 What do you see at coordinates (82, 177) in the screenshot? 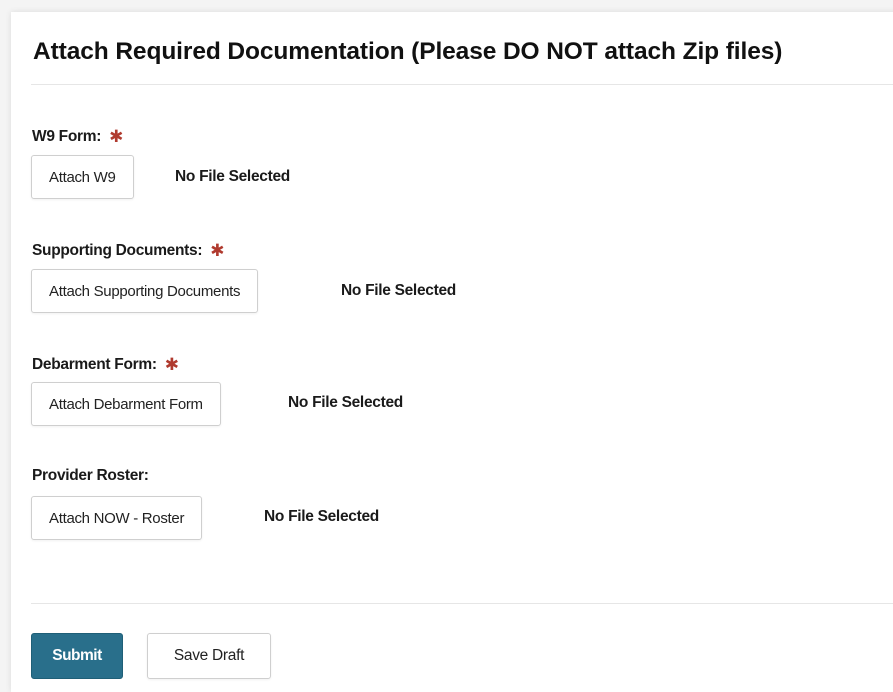
I see `attach-w9-button: Attach W9` at bounding box center [82, 177].